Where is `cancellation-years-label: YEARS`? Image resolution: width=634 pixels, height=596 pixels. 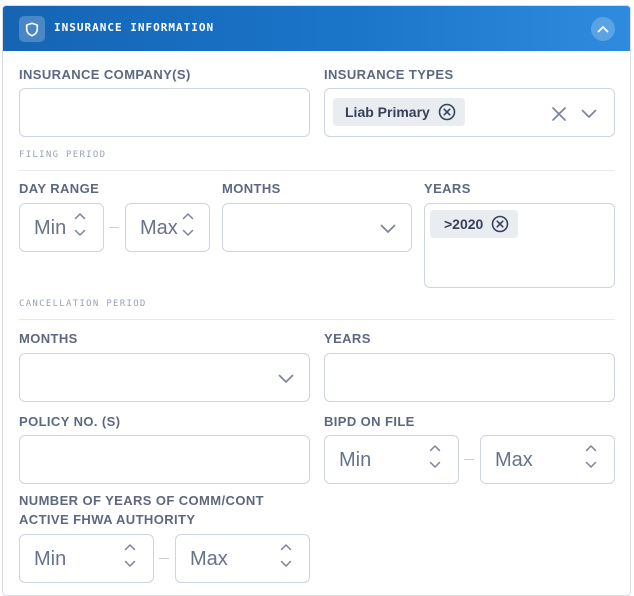
cancellation-years-label: YEARS is located at coordinates (347, 338).